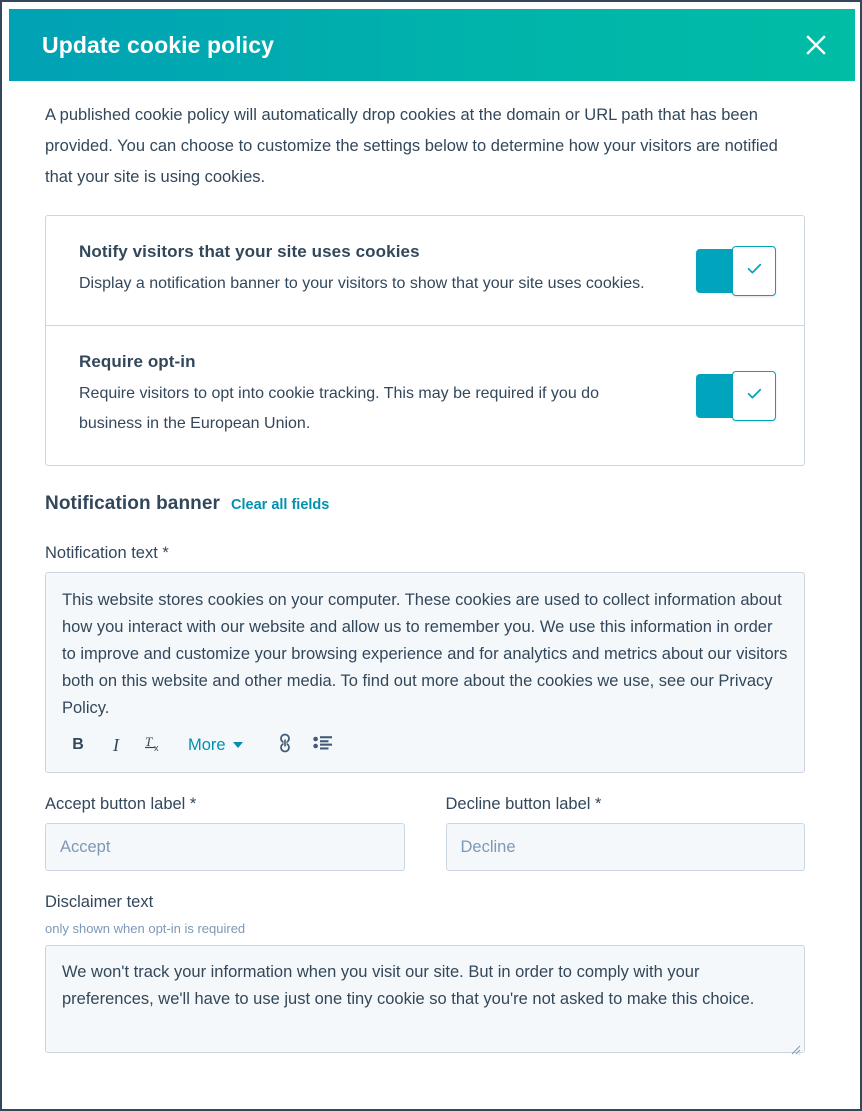 The width and height of the screenshot is (862, 1111). Describe the element at coordinates (99, 902) in the screenshot. I see `disclaimer-text-label: Disclaimer text` at that location.